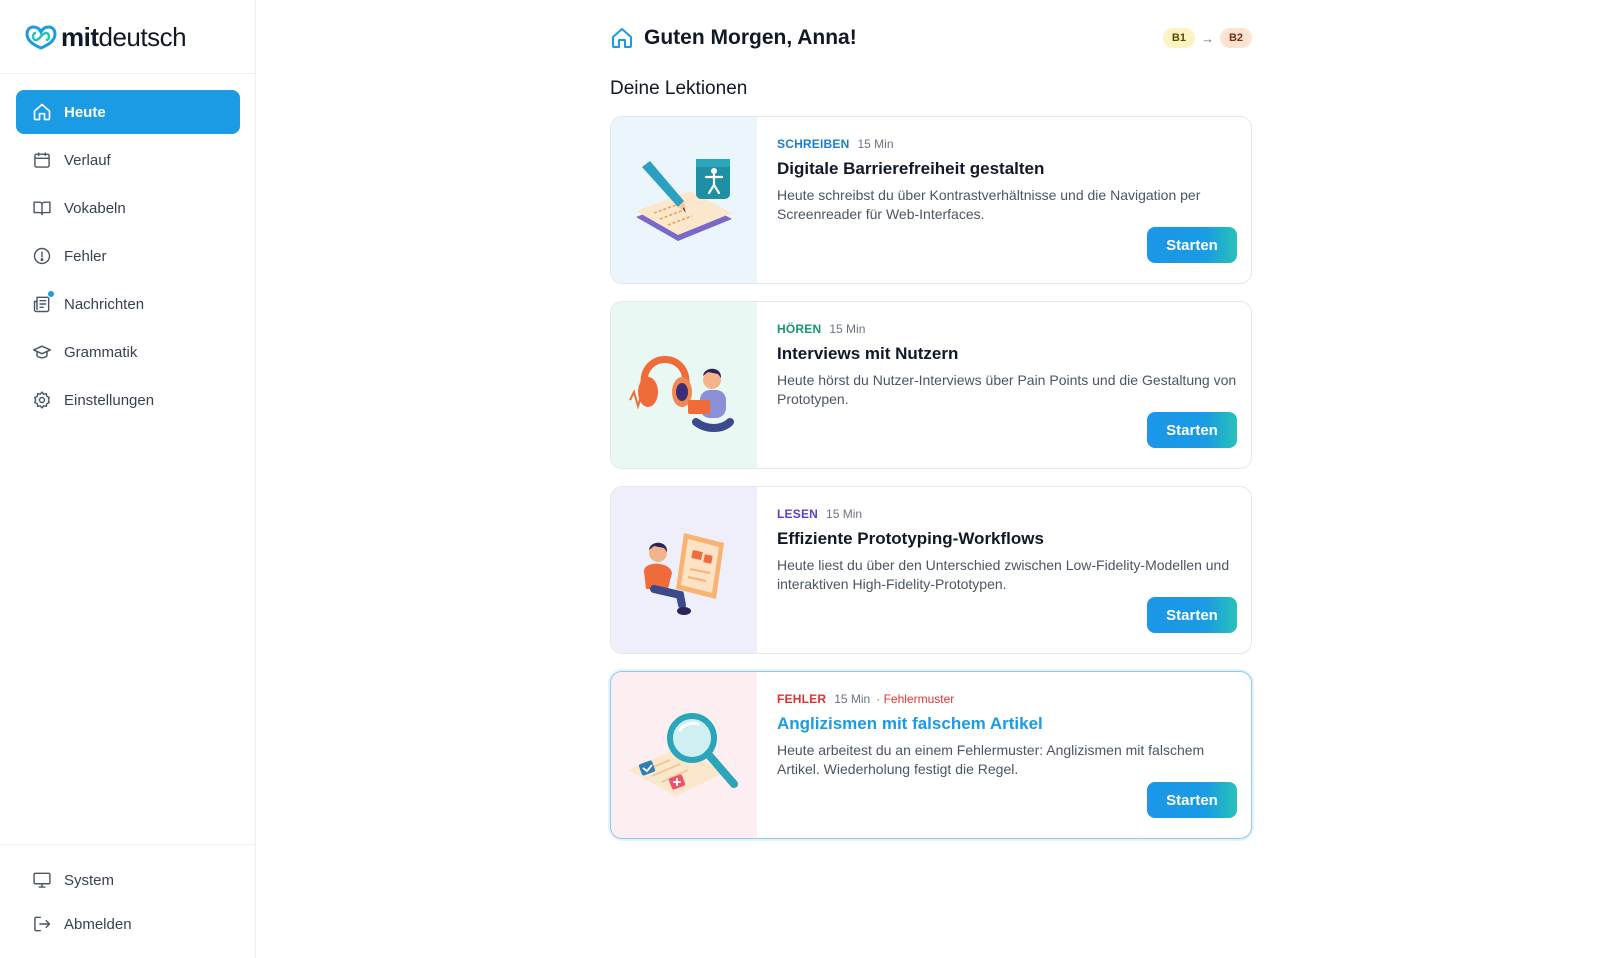 This screenshot has width=1600, height=958. What do you see at coordinates (1178, 38) in the screenshot?
I see `current-level-badge: B1` at bounding box center [1178, 38].